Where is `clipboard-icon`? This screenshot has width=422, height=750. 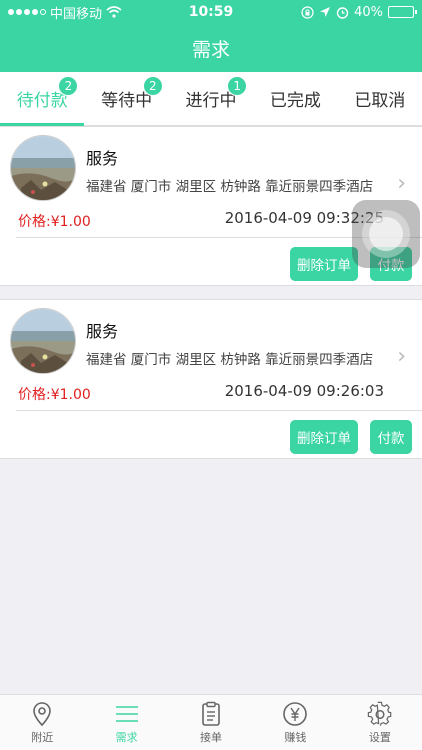 clipboard-icon is located at coordinates (211, 713).